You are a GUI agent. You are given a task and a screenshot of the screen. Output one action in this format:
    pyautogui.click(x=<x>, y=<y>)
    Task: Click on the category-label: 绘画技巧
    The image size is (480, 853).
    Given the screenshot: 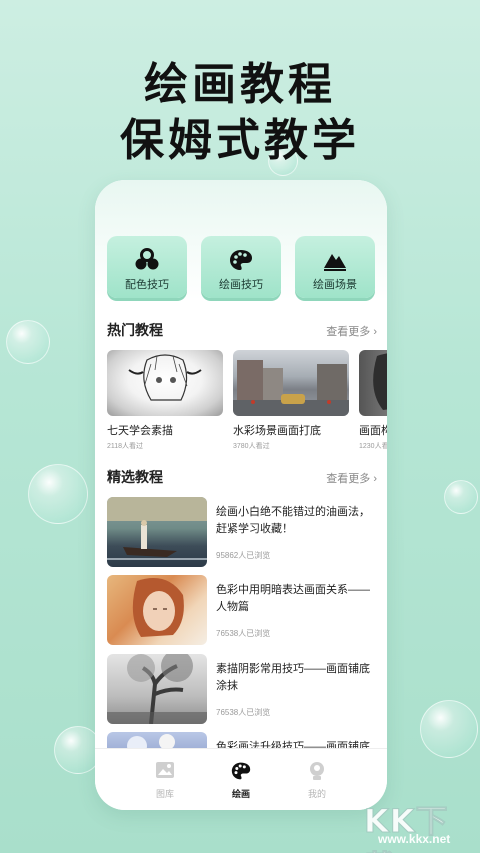 What is the action you would take?
    pyautogui.click(x=241, y=285)
    